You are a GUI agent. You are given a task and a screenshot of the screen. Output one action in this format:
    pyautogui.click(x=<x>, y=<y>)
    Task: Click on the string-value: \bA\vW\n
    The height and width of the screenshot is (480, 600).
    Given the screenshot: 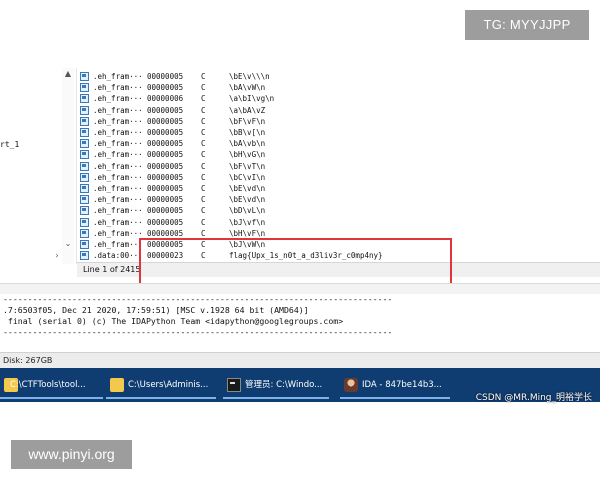 What is the action you would take?
    pyautogui.click(x=247, y=88)
    